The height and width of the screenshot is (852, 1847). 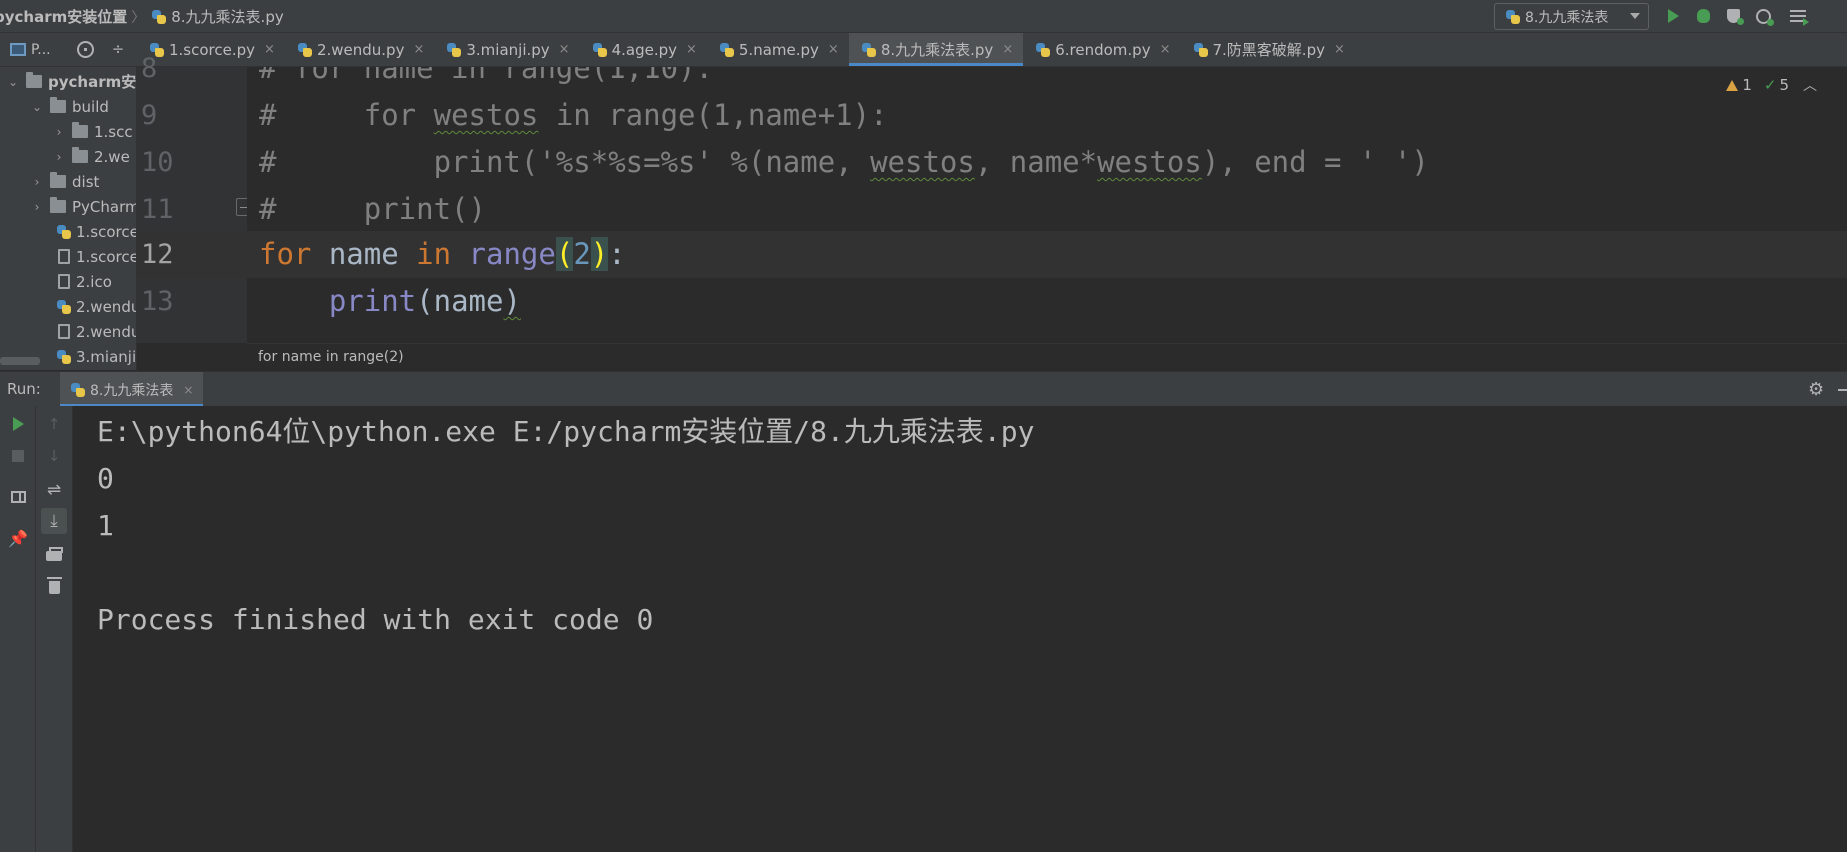 What do you see at coordinates (1635, 16) in the screenshot?
I see `chevron-down-icon` at bounding box center [1635, 16].